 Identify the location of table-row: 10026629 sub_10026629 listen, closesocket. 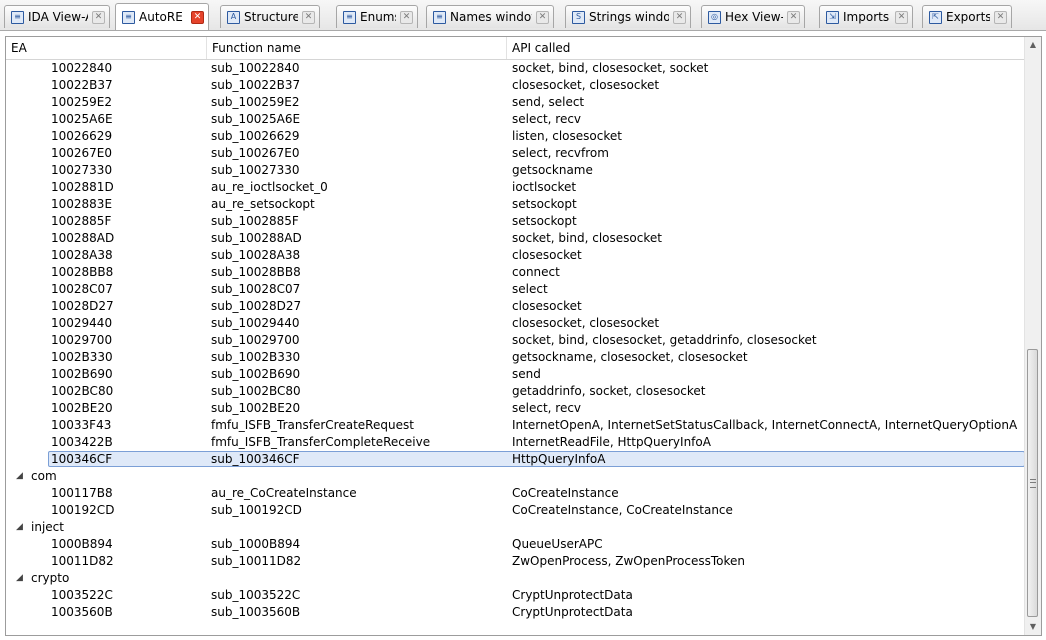
(516, 136).